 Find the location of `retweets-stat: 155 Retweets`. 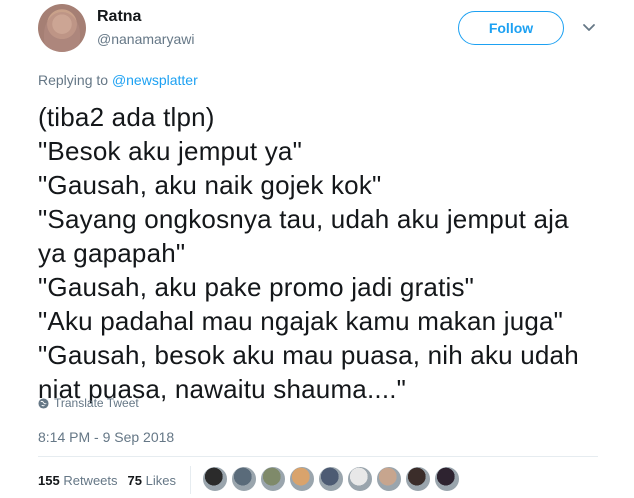

retweets-stat: 155 Retweets is located at coordinates (78, 480).